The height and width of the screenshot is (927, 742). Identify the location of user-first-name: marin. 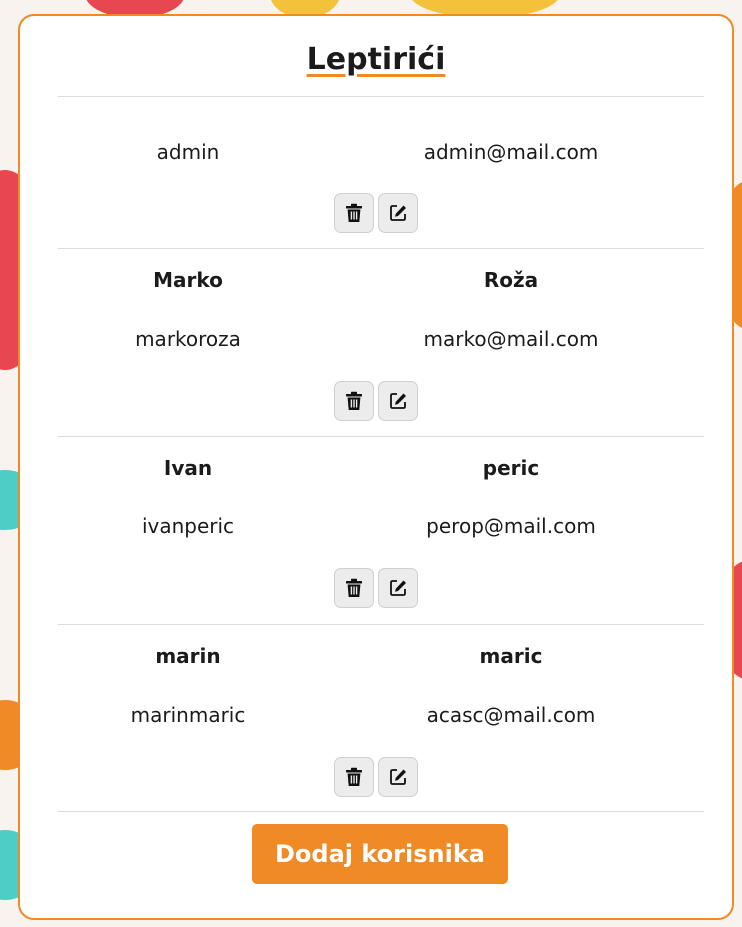
(188, 656).